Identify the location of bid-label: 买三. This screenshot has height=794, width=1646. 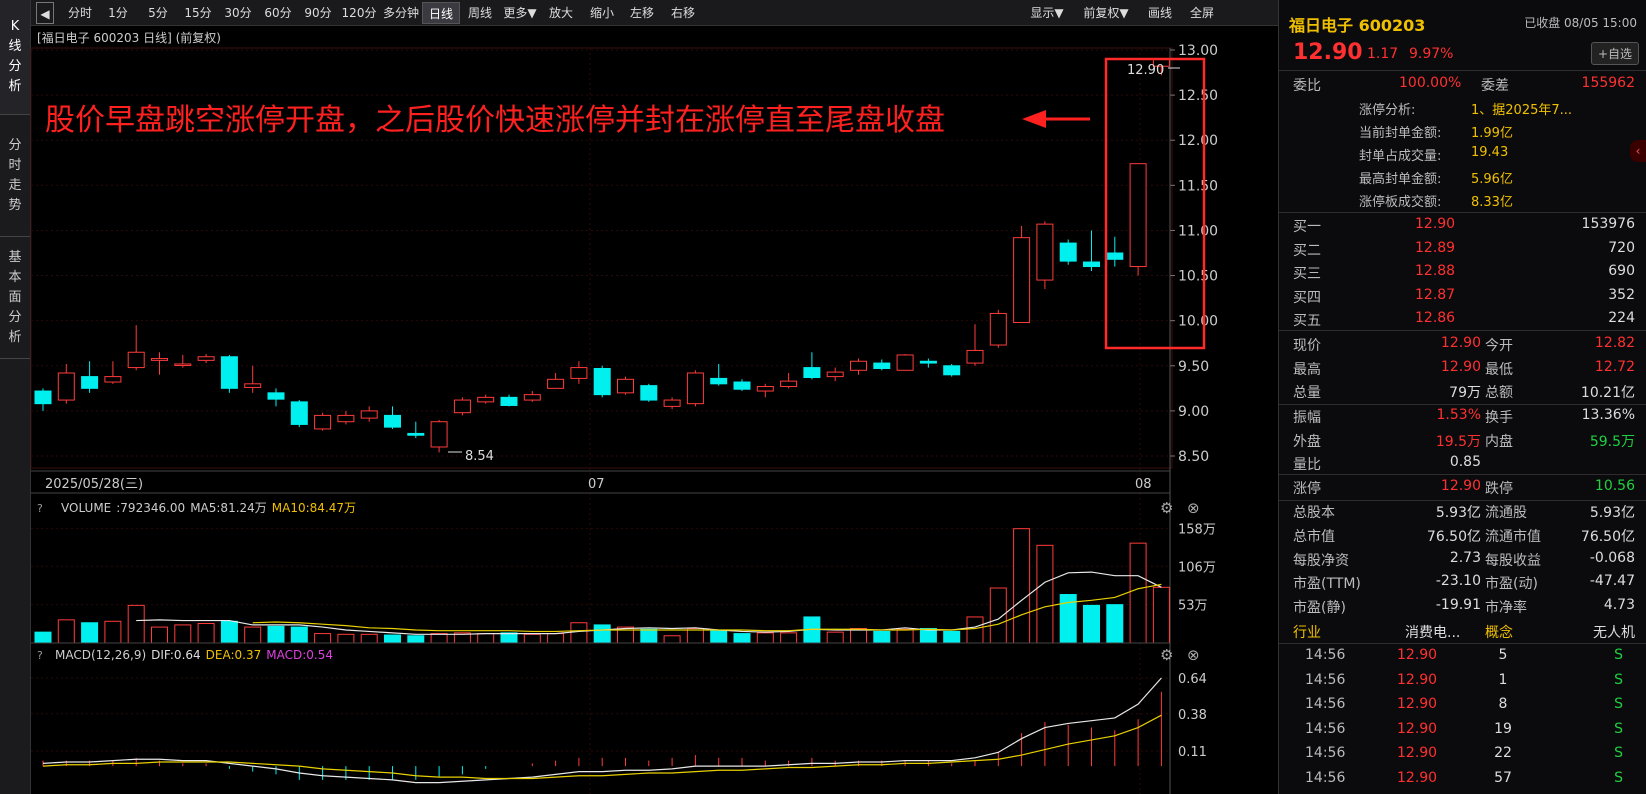
(1307, 274).